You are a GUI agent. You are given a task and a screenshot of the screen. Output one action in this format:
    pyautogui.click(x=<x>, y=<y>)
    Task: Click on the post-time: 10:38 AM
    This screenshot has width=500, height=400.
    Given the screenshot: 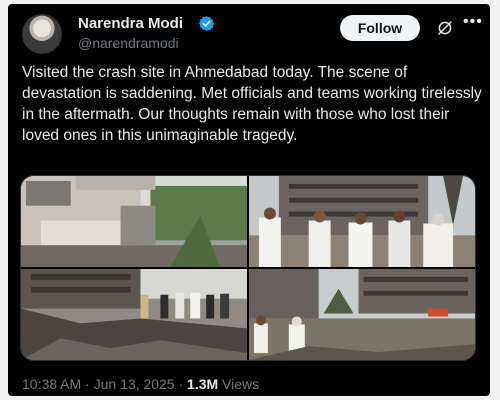 What is the action you would take?
    pyautogui.click(x=51, y=384)
    